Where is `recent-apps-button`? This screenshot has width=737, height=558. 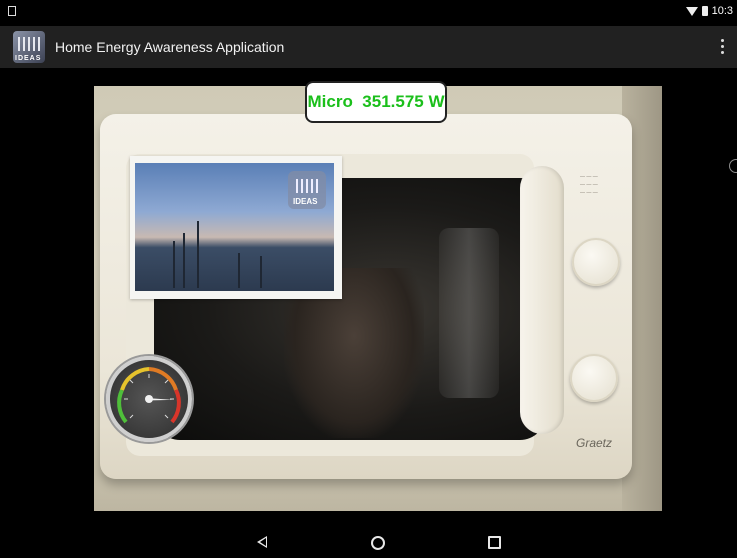
recent-apps-button is located at coordinates (494, 542).